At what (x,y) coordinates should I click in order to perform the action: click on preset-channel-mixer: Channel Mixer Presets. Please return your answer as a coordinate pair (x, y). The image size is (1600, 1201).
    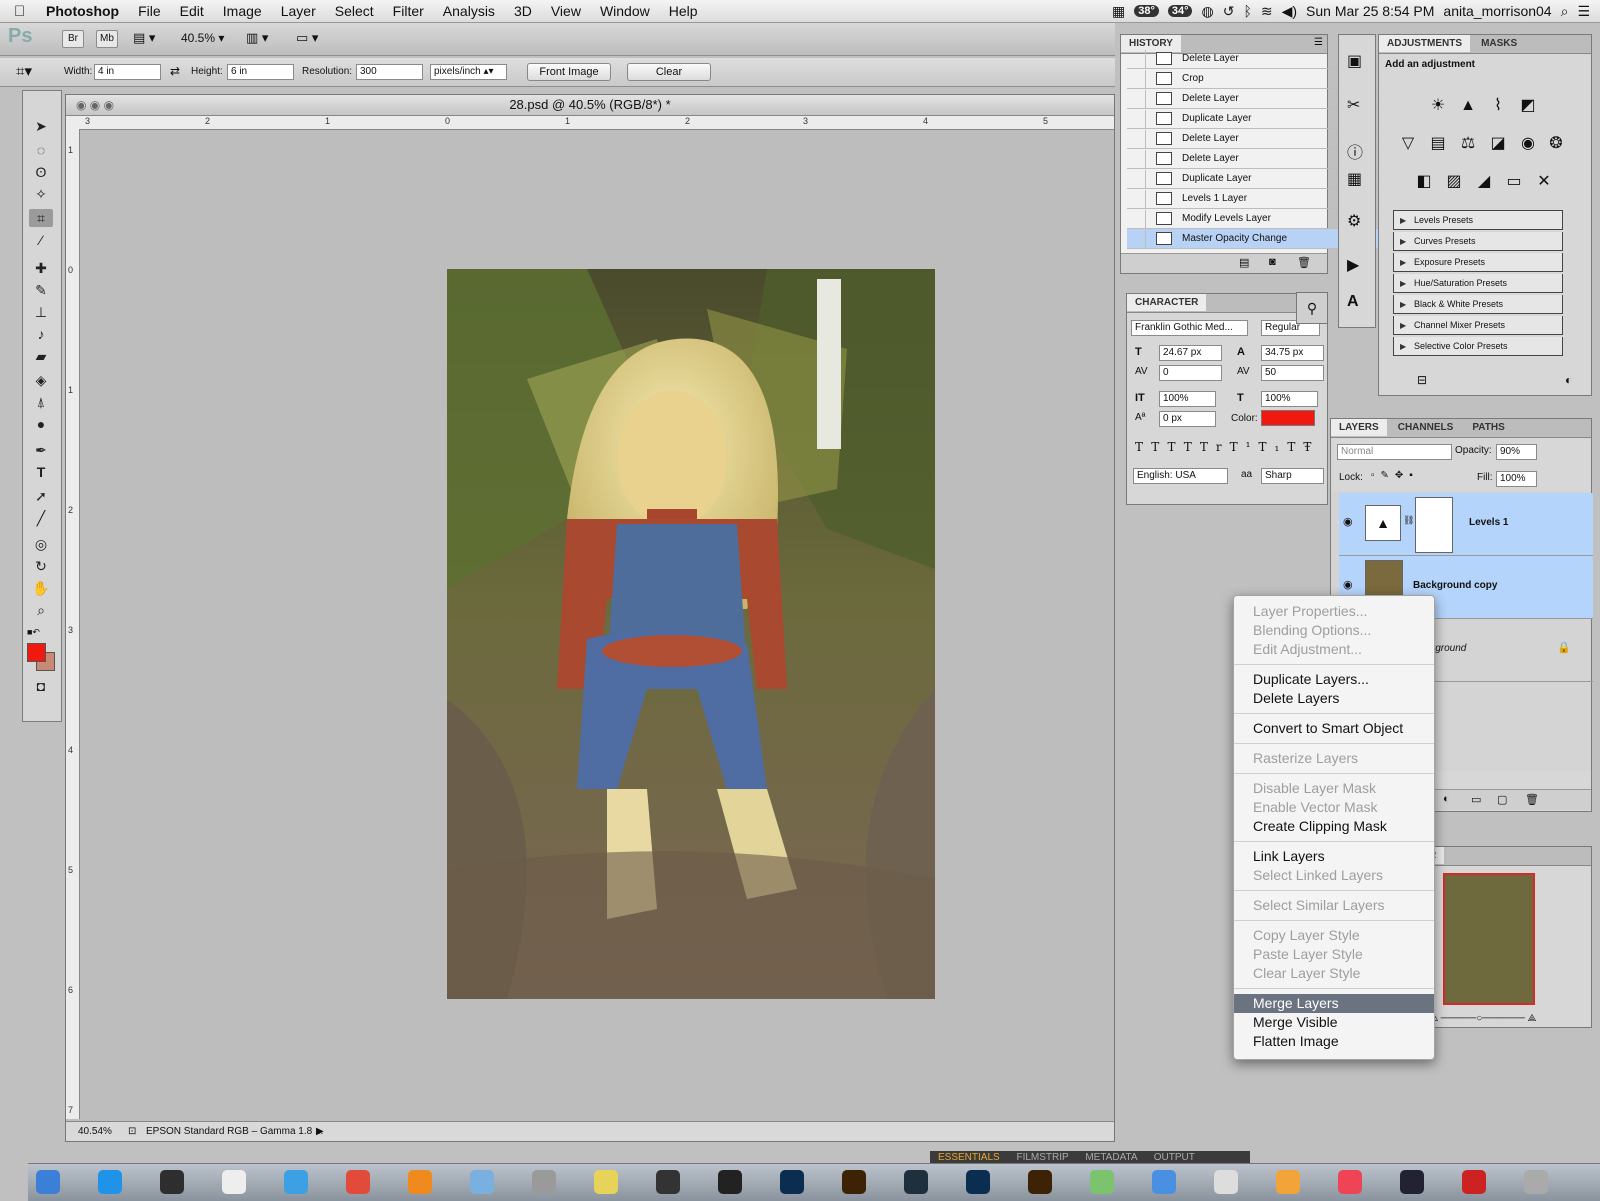
    Looking at the image, I should click on (1478, 325).